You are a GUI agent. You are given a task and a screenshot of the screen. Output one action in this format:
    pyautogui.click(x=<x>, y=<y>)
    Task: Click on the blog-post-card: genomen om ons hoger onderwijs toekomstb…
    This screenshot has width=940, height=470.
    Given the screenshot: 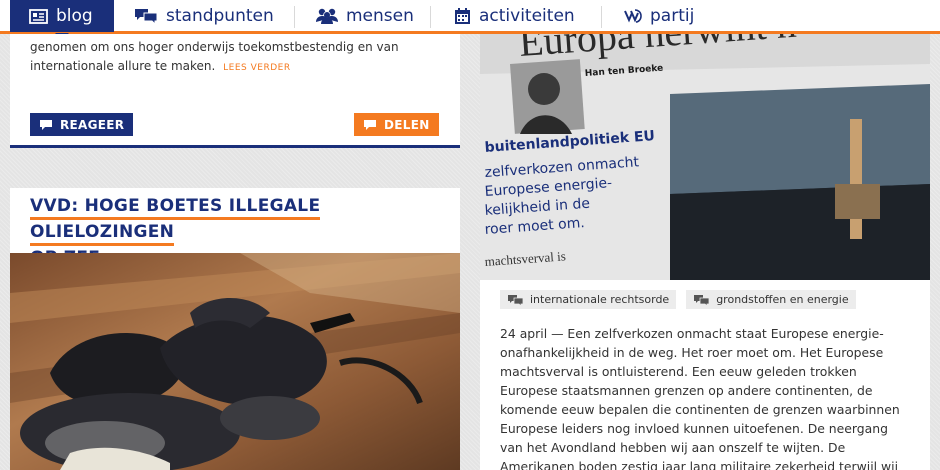 What is the action you would take?
    pyautogui.click(x=235, y=91)
    